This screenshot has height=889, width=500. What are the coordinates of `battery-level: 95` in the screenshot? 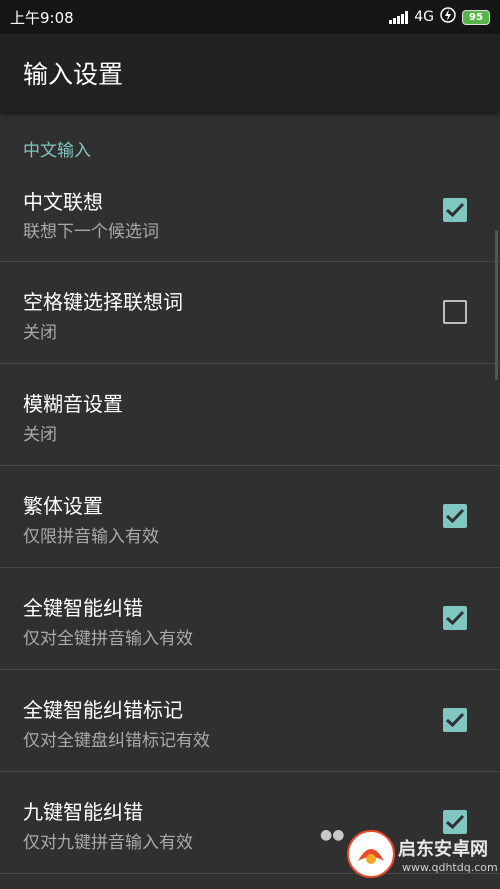 It's located at (476, 17).